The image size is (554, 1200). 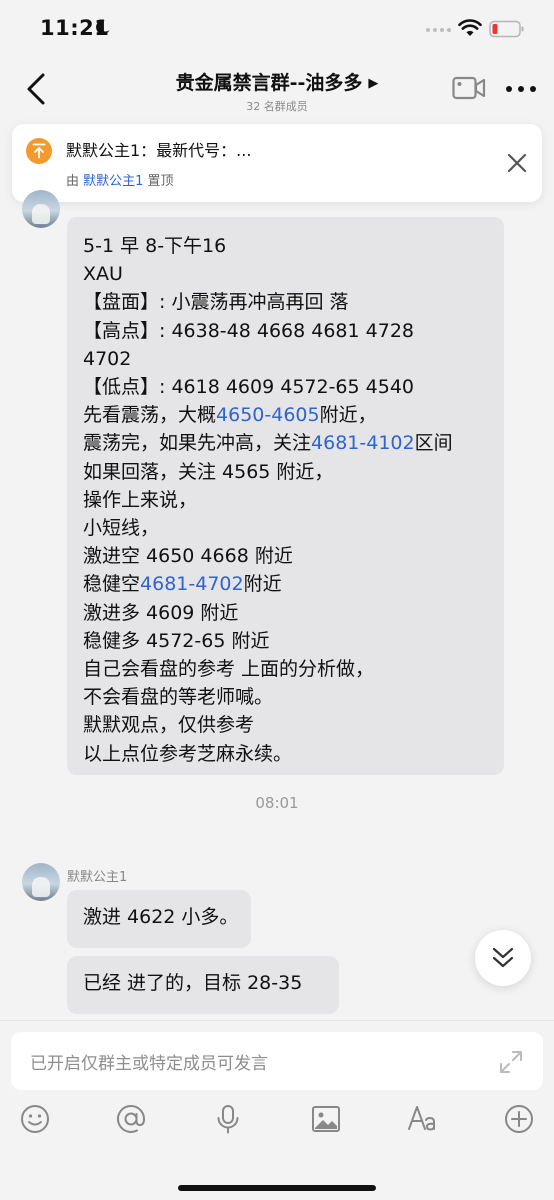 I want to click on nav-bar: 贵金属禁言群--油多多 ▶ 32 名群成员, so click(x=277, y=89).